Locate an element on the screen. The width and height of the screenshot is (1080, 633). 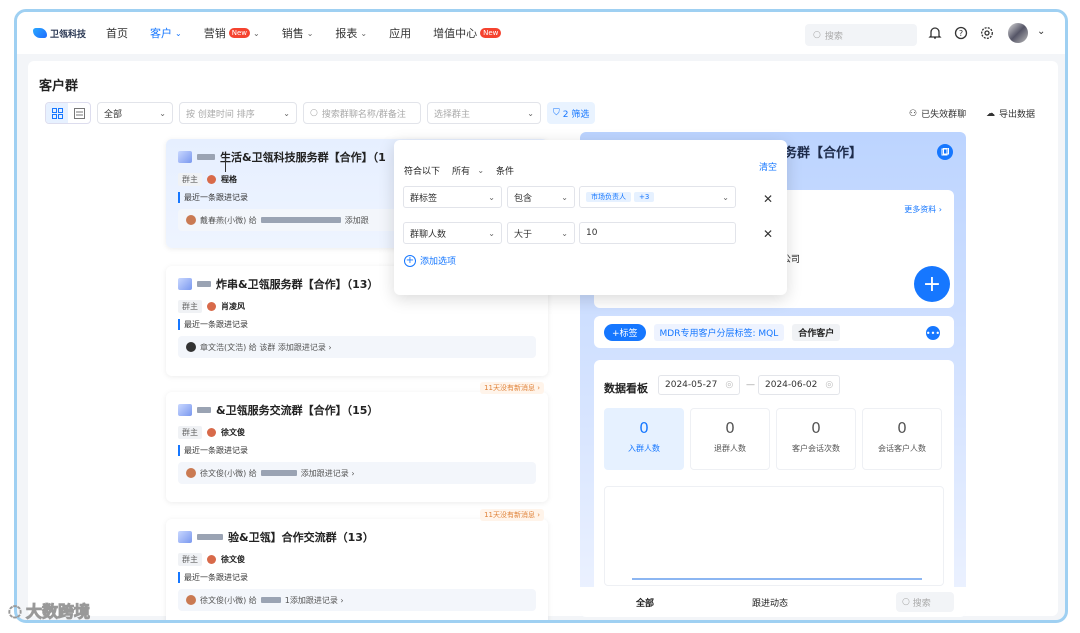
view-switch is located at coordinates (68, 113).